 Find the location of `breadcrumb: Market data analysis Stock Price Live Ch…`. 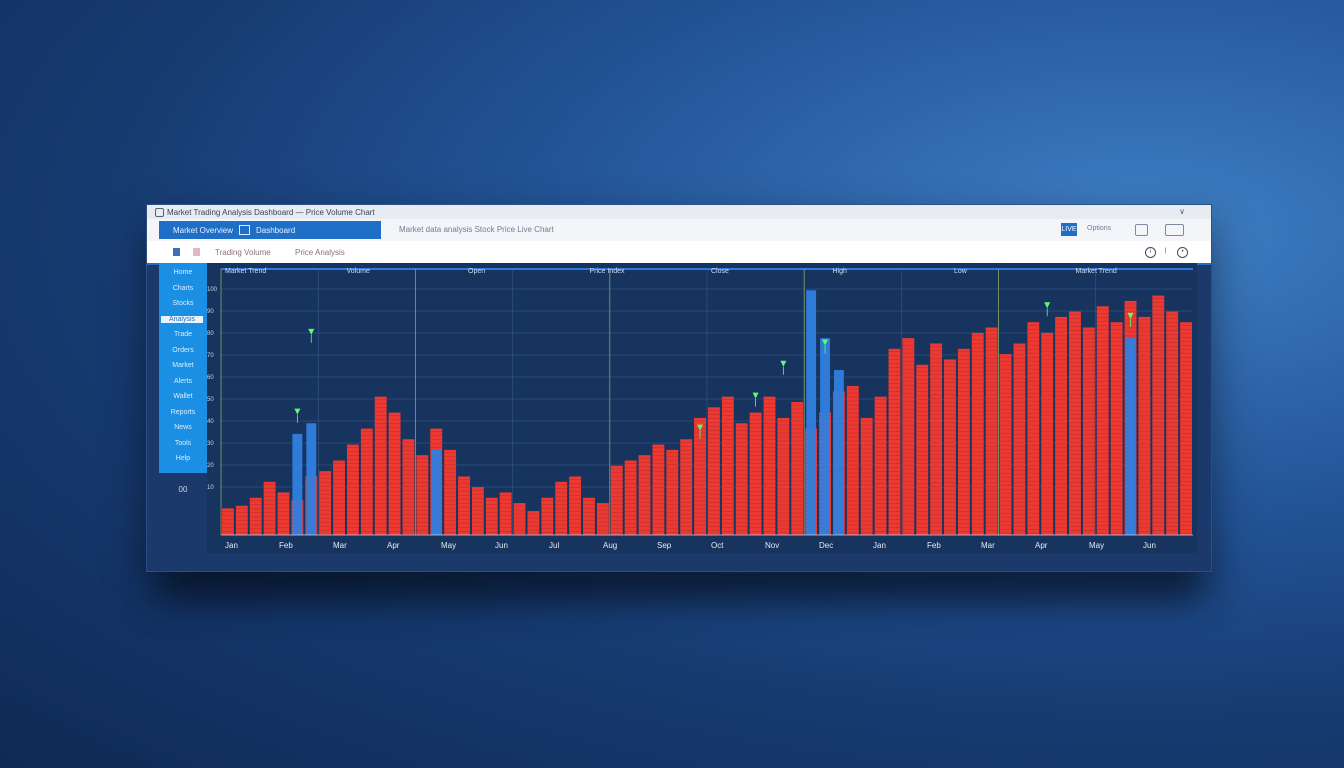

breadcrumb: Market data analysis Stock Price Live Ch… is located at coordinates (476, 229).